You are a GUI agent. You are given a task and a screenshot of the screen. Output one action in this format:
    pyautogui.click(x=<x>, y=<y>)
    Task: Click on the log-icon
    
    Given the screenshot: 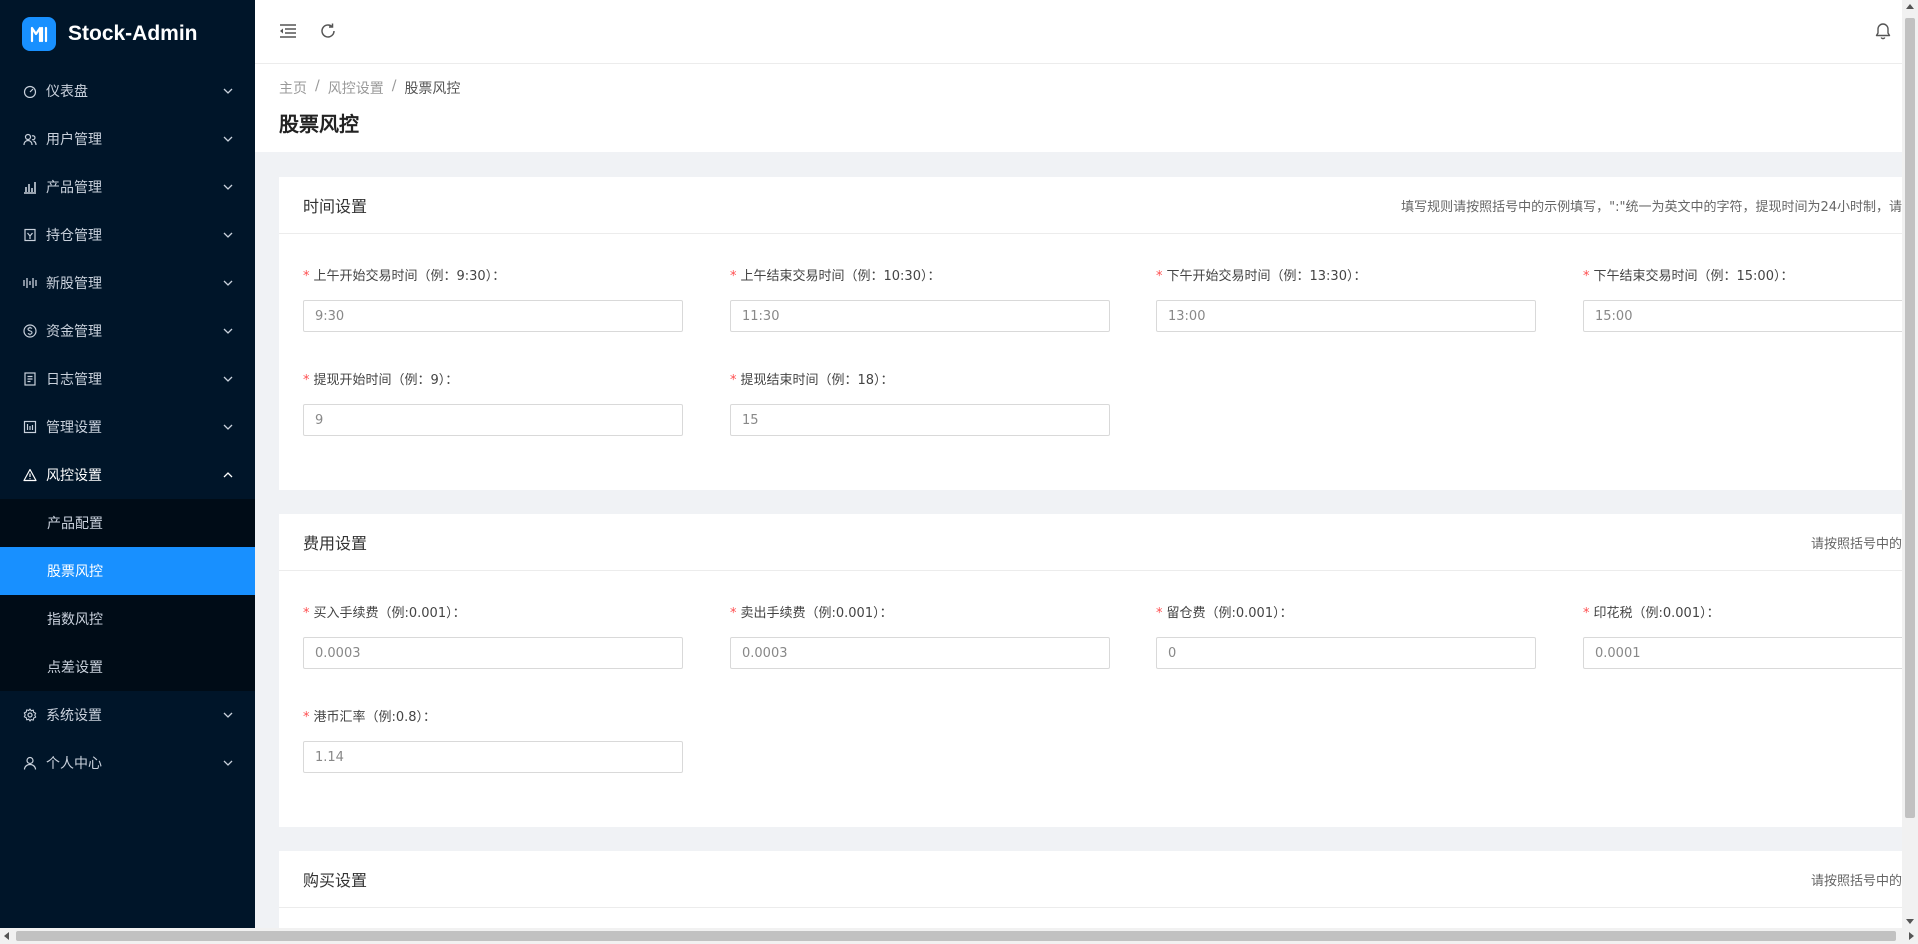 What is the action you would take?
    pyautogui.click(x=30, y=379)
    